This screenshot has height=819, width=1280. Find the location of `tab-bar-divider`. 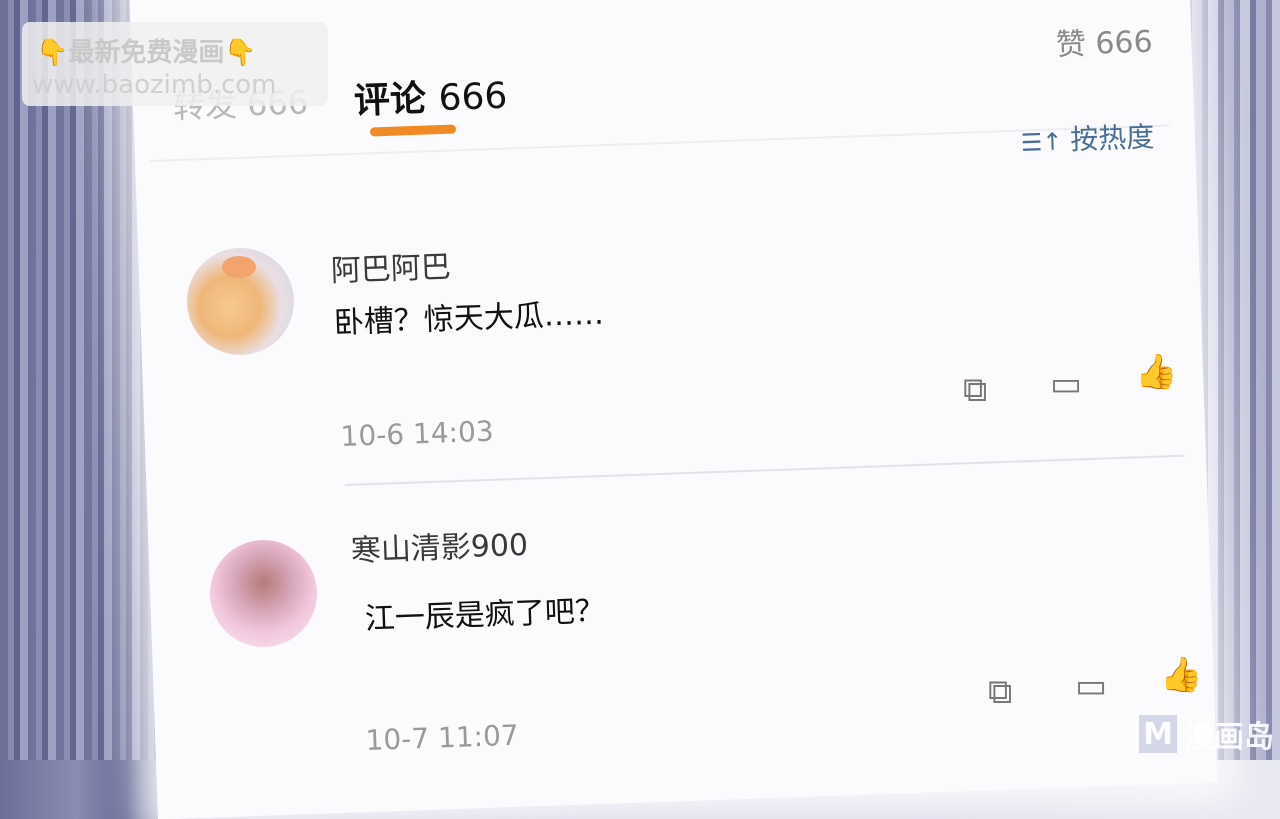

tab-bar-divider is located at coordinates (660, 143).